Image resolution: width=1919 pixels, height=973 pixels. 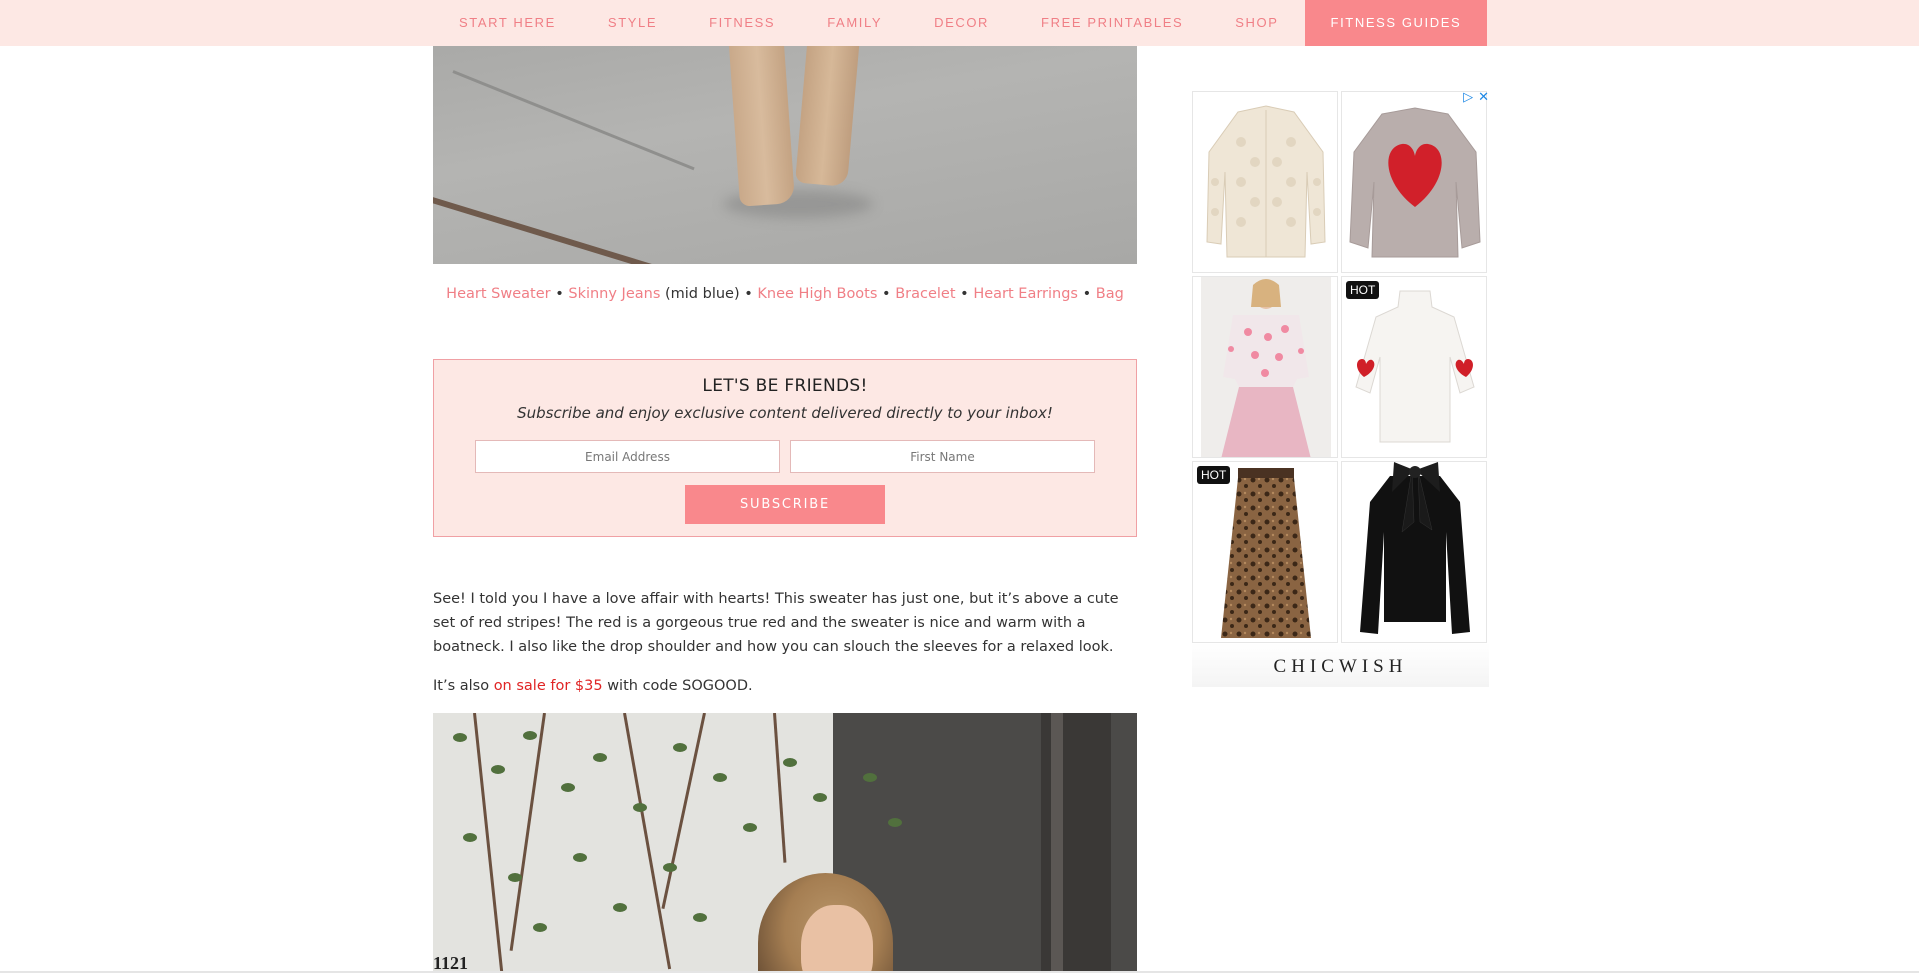 I want to click on nav-item-free-printables: FREE PRINTABLES, so click(x=1112, y=23).